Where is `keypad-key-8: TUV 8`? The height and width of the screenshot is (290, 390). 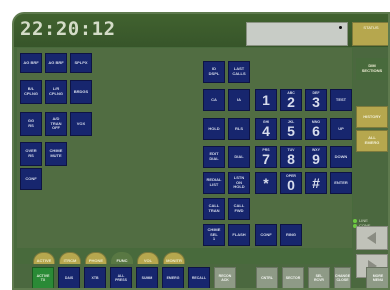 keypad-key-8: TUV 8 is located at coordinates (291, 157).